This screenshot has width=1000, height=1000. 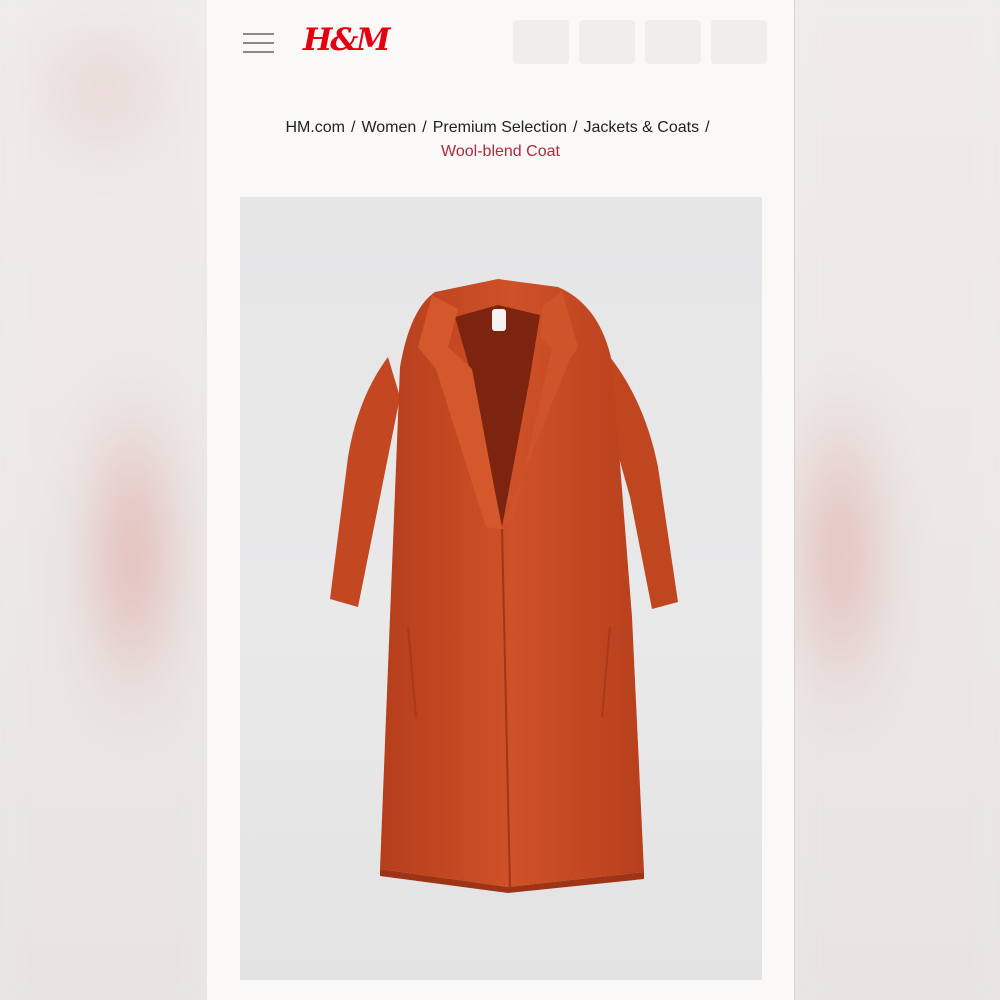 What do you see at coordinates (315, 127) in the screenshot?
I see `breadcrumb-link-home: HM.com` at bounding box center [315, 127].